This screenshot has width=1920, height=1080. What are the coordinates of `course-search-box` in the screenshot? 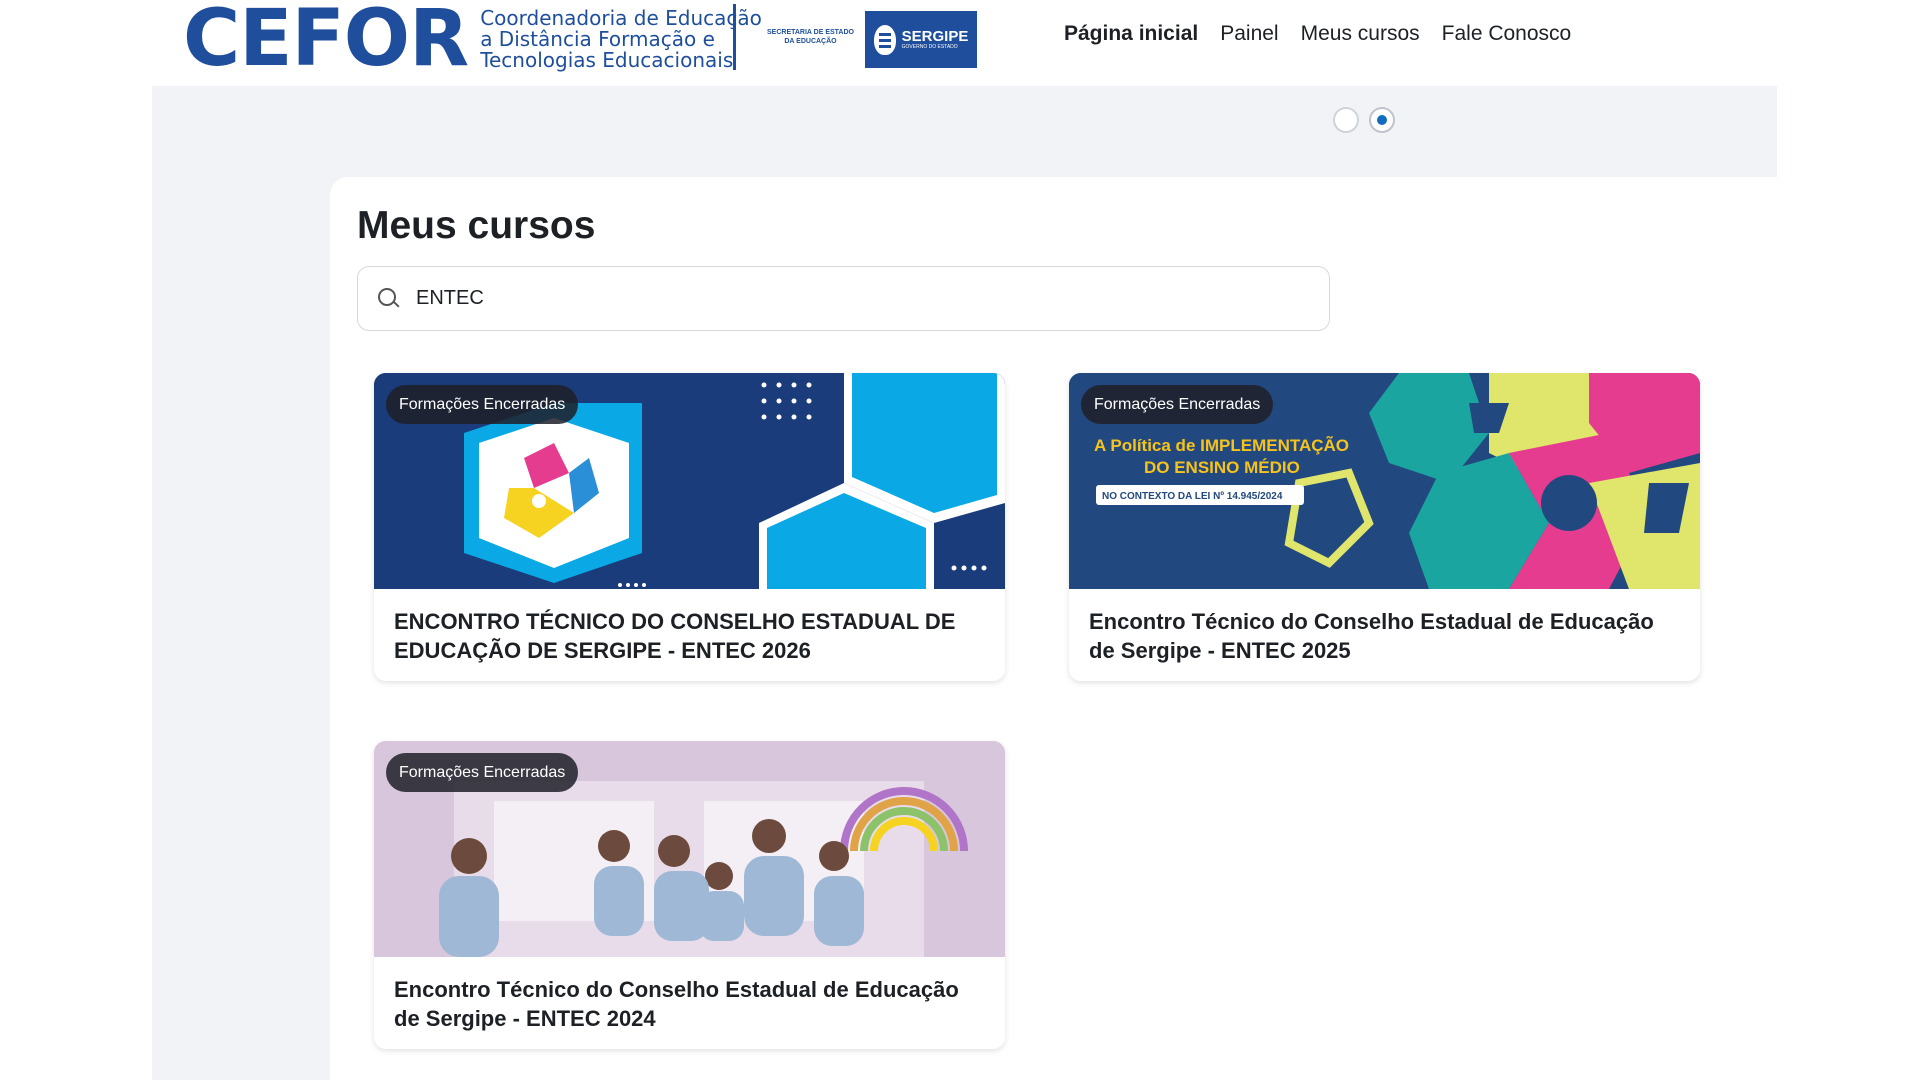 It's located at (843, 298).